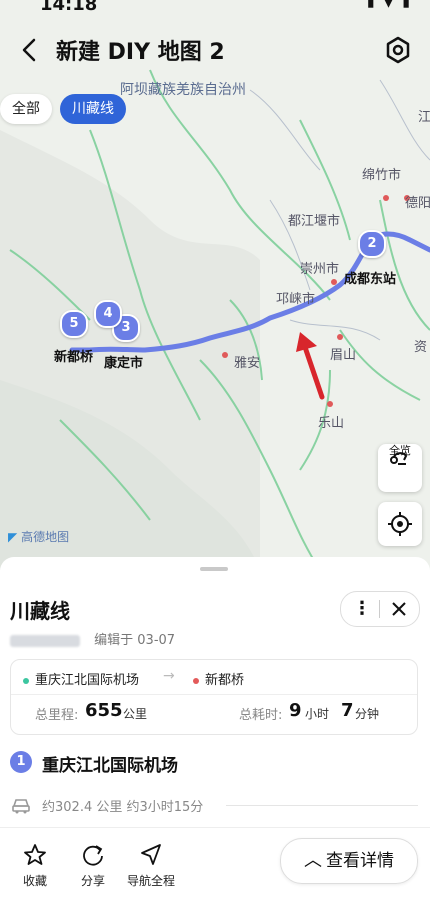 Image resolution: width=430 pixels, height=917 pixels. What do you see at coordinates (34, 881) in the screenshot?
I see `favorite-label: 收藏` at bounding box center [34, 881].